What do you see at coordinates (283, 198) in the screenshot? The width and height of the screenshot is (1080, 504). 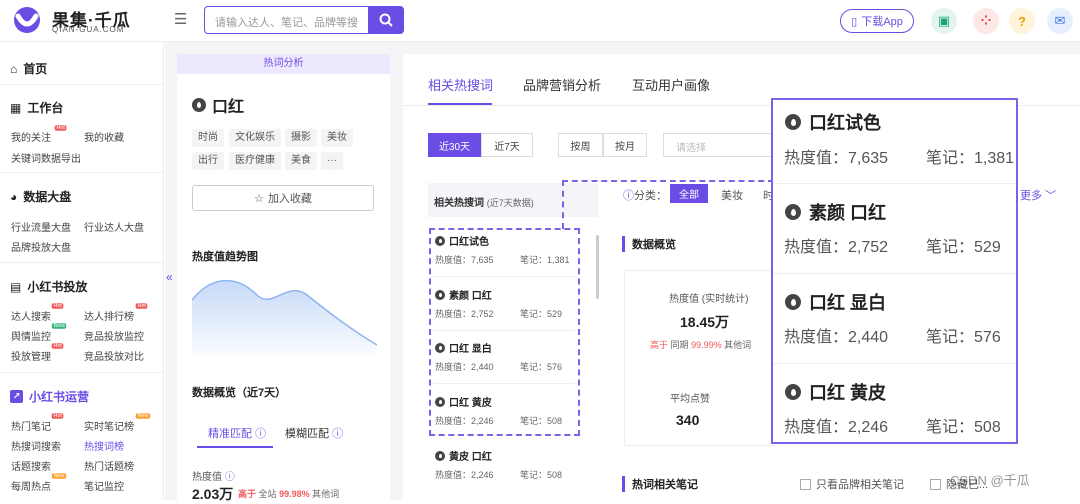 I see `add-favorite-button: ☆ 加入收藏` at bounding box center [283, 198].